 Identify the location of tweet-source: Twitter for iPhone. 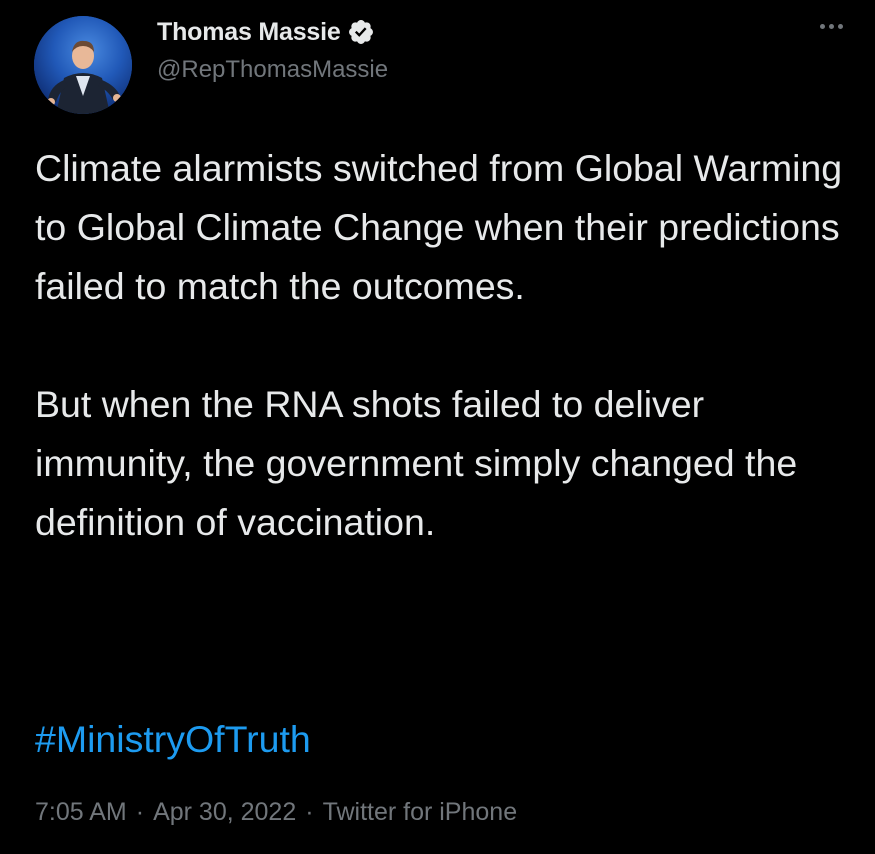
(420, 812).